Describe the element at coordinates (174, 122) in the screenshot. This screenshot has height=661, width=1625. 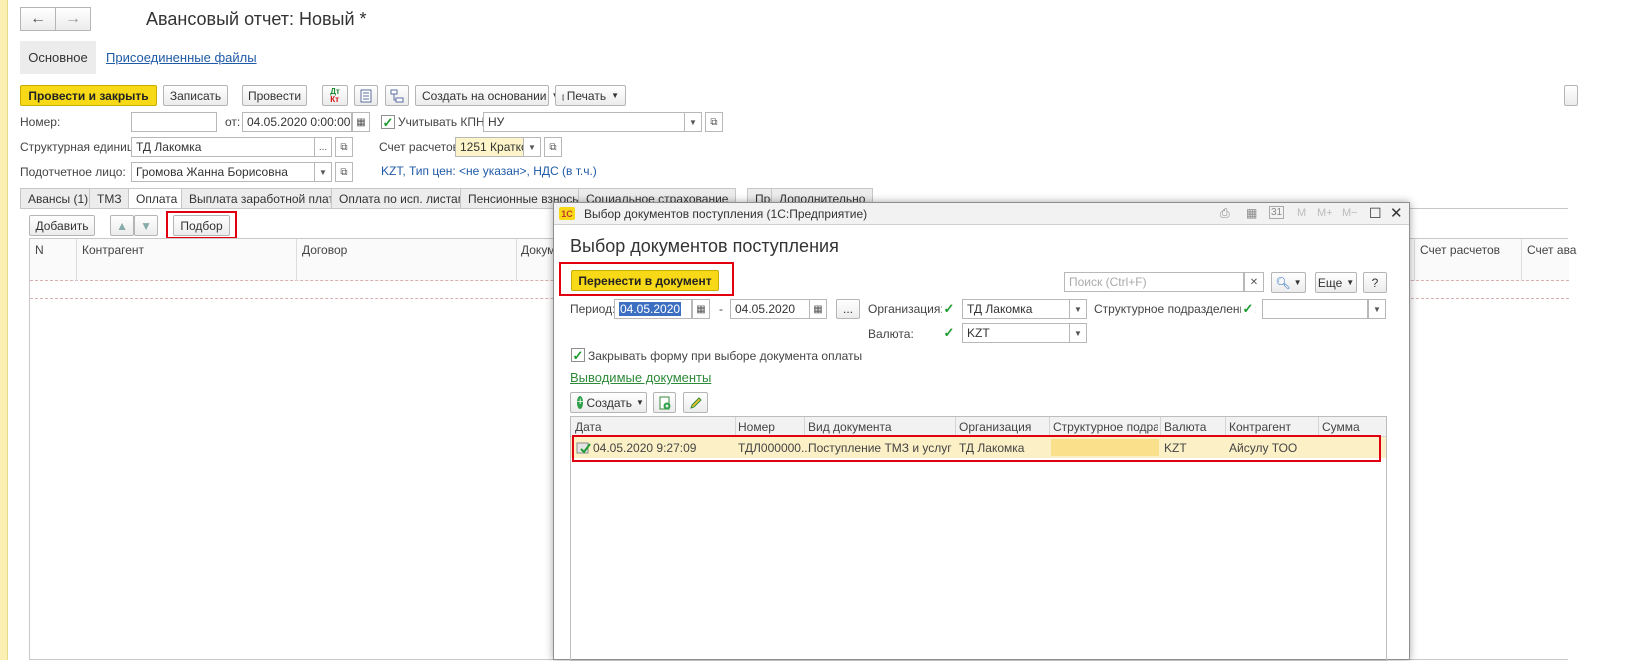
I see `number-field` at that location.